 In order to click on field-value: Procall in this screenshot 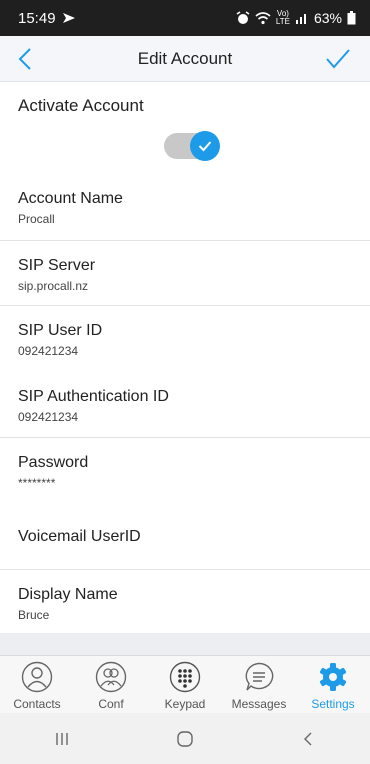, I will do `click(36, 219)`.